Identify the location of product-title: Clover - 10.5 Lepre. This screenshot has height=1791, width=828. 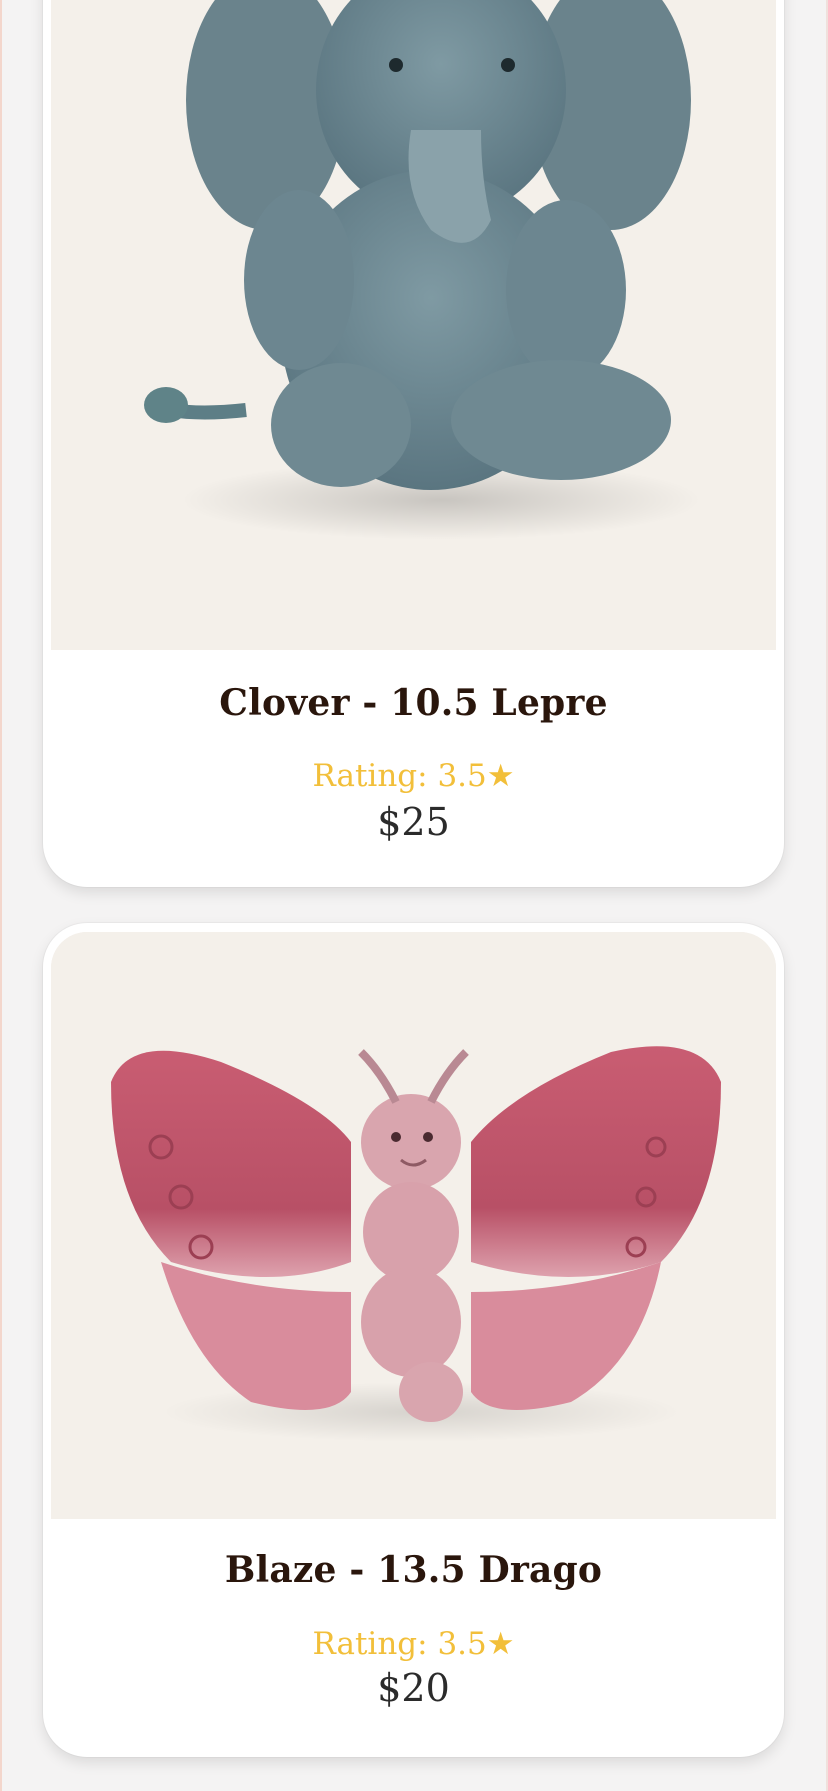
(413, 703).